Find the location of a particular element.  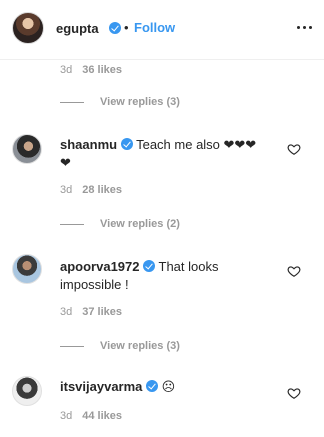

comment-text: shaanmu Teach me also ❤︎❤︎❤︎ ❤︎ is located at coordinates (170, 154).